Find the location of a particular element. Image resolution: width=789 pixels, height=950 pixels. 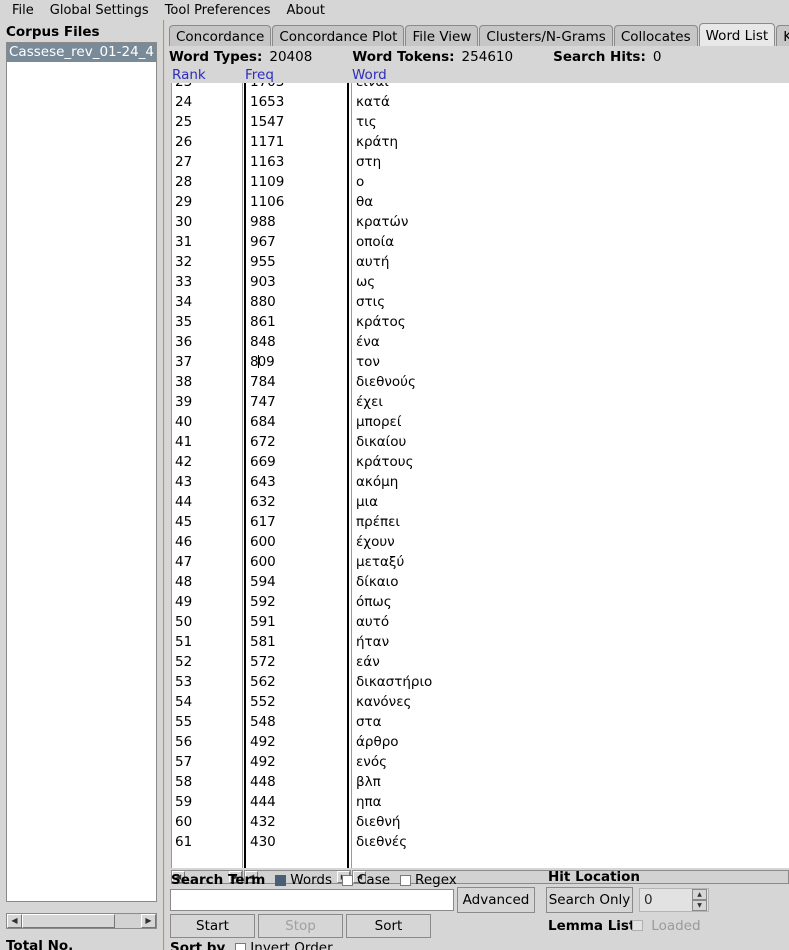

table-cell-word: τον is located at coordinates (570, 362).